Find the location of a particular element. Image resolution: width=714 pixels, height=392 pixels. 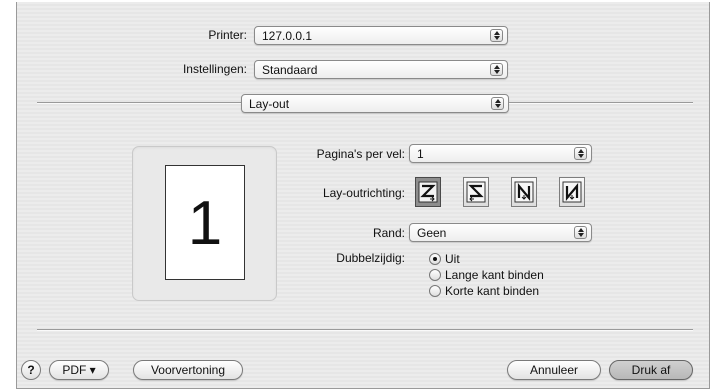

direction-reverse-n-icon is located at coordinates (572, 192).